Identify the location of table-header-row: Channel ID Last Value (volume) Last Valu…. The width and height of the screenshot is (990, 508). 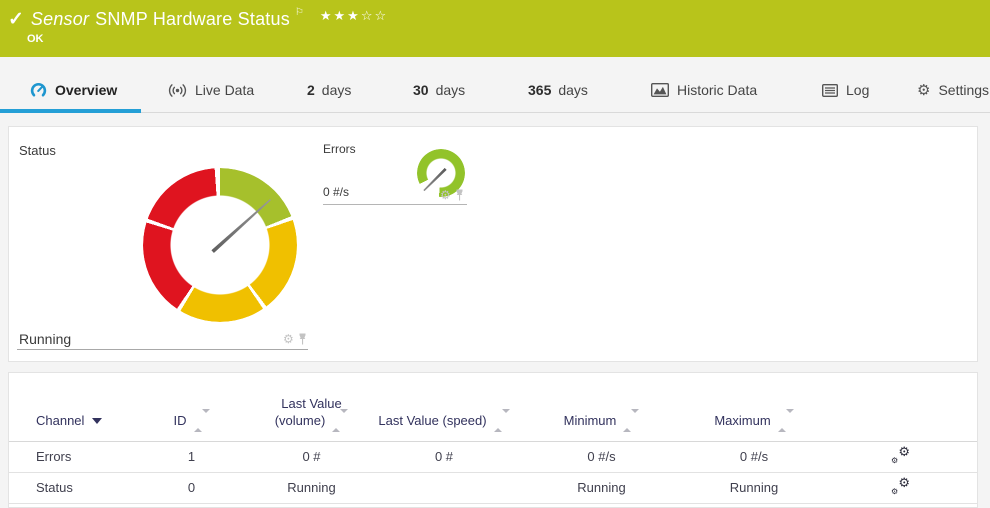
(493, 407).